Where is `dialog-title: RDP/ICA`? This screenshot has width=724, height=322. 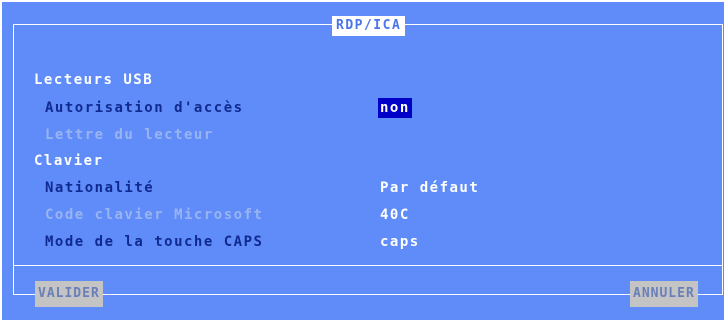 dialog-title: RDP/ICA is located at coordinates (369, 26).